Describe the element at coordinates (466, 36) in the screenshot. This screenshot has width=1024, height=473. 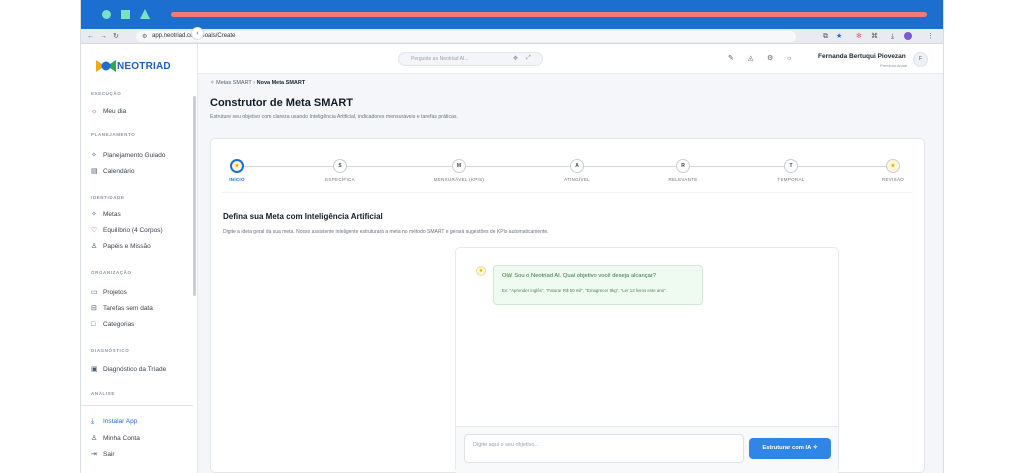
I see `address-bar: ⚙ app.neotriad.com/Goals/Create` at that location.